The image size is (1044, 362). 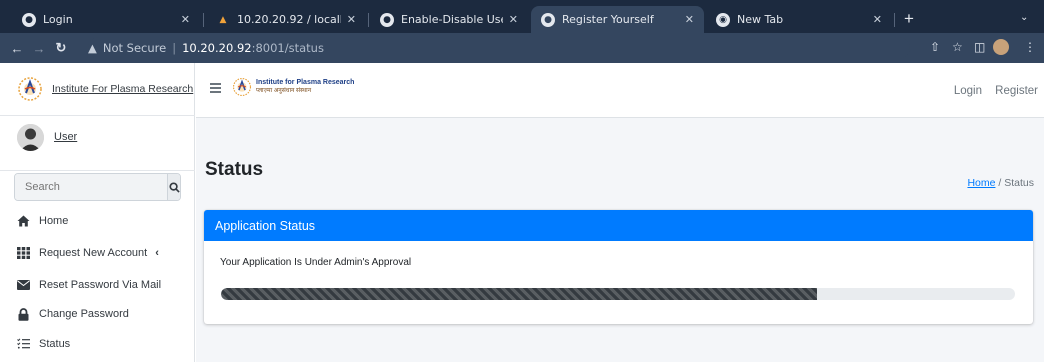 I want to click on side-panel-icon: ◫, so click(x=979, y=47).